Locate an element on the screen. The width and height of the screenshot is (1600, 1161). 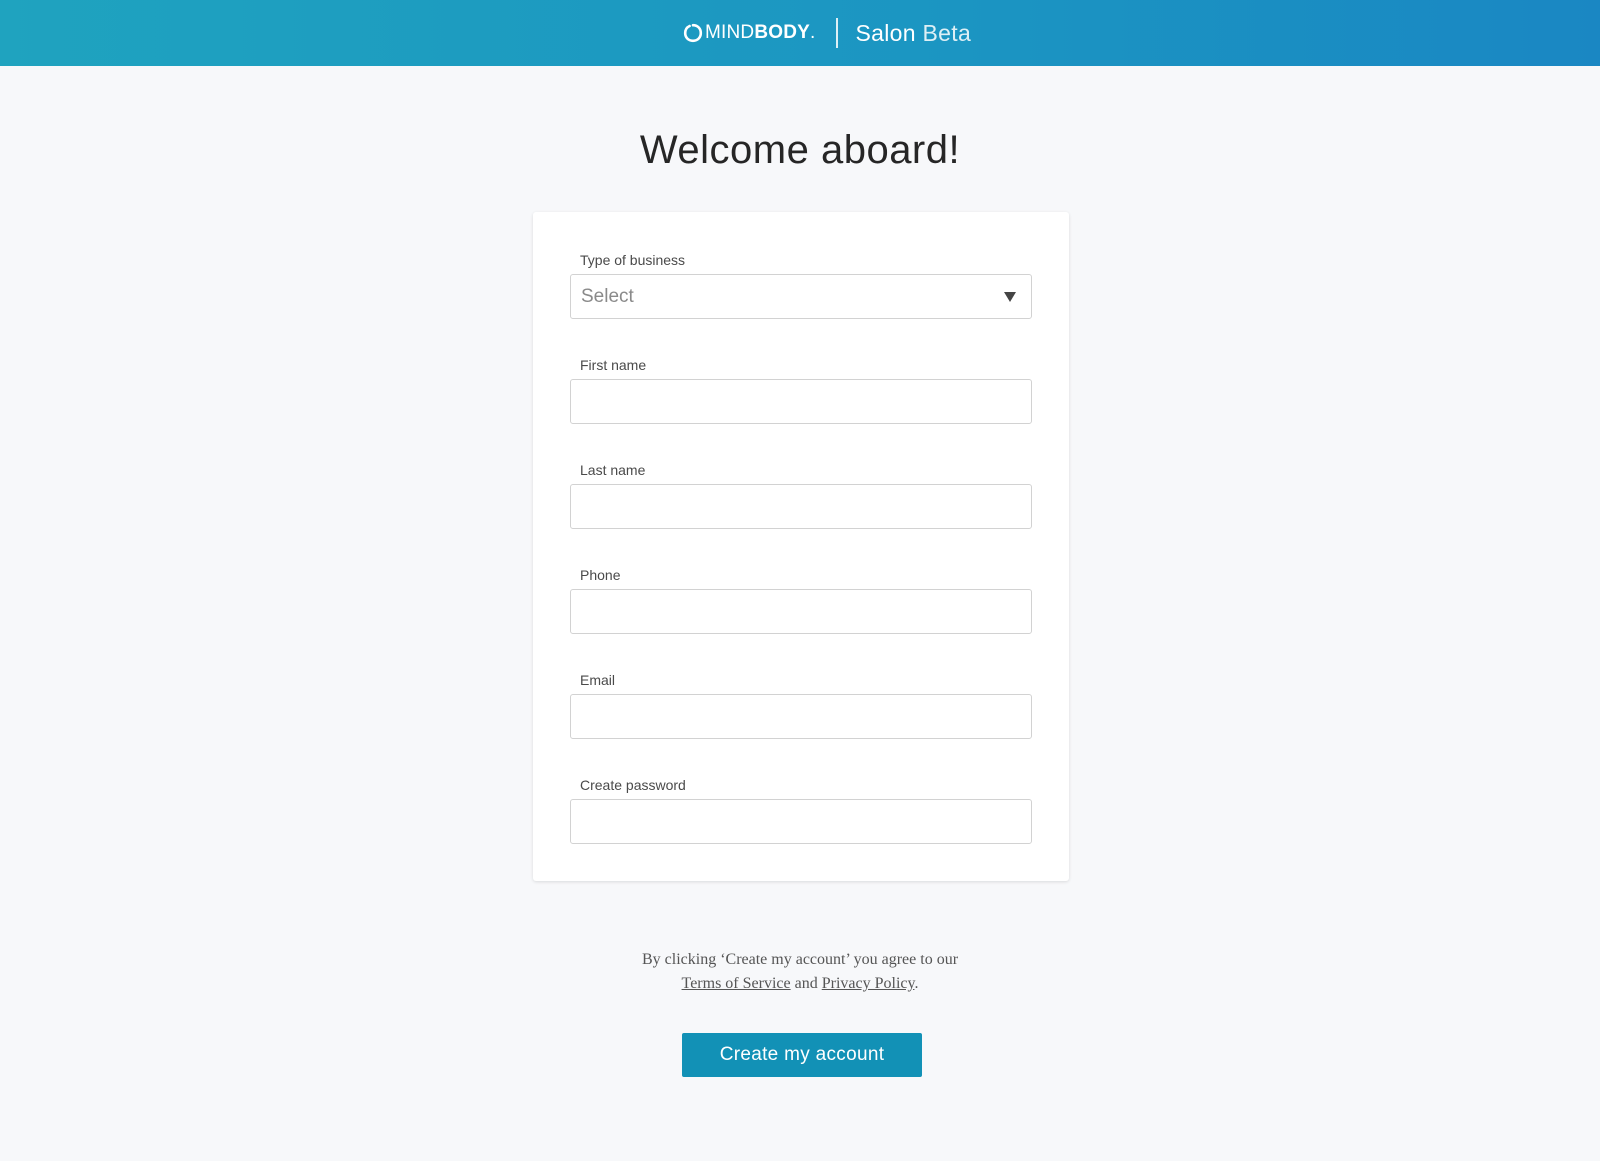
top-bar: MIND BODY. Salon Beta is located at coordinates (800, 33).